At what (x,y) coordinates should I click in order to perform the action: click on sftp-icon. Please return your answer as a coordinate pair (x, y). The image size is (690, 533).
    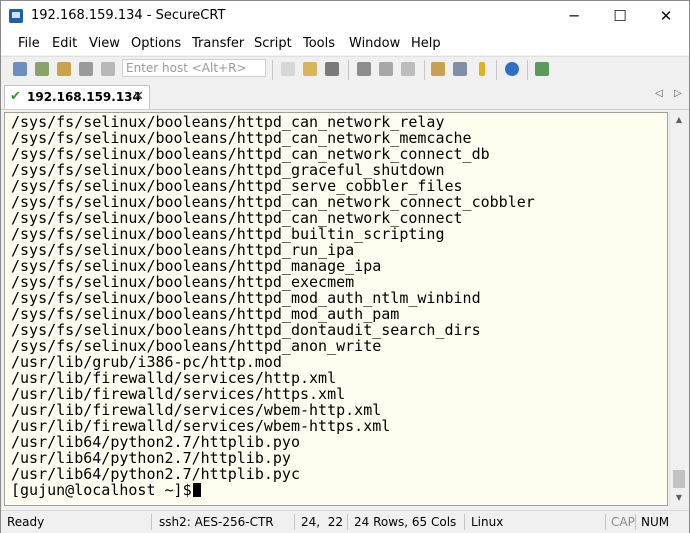
    Looking at the image, I should click on (542, 69).